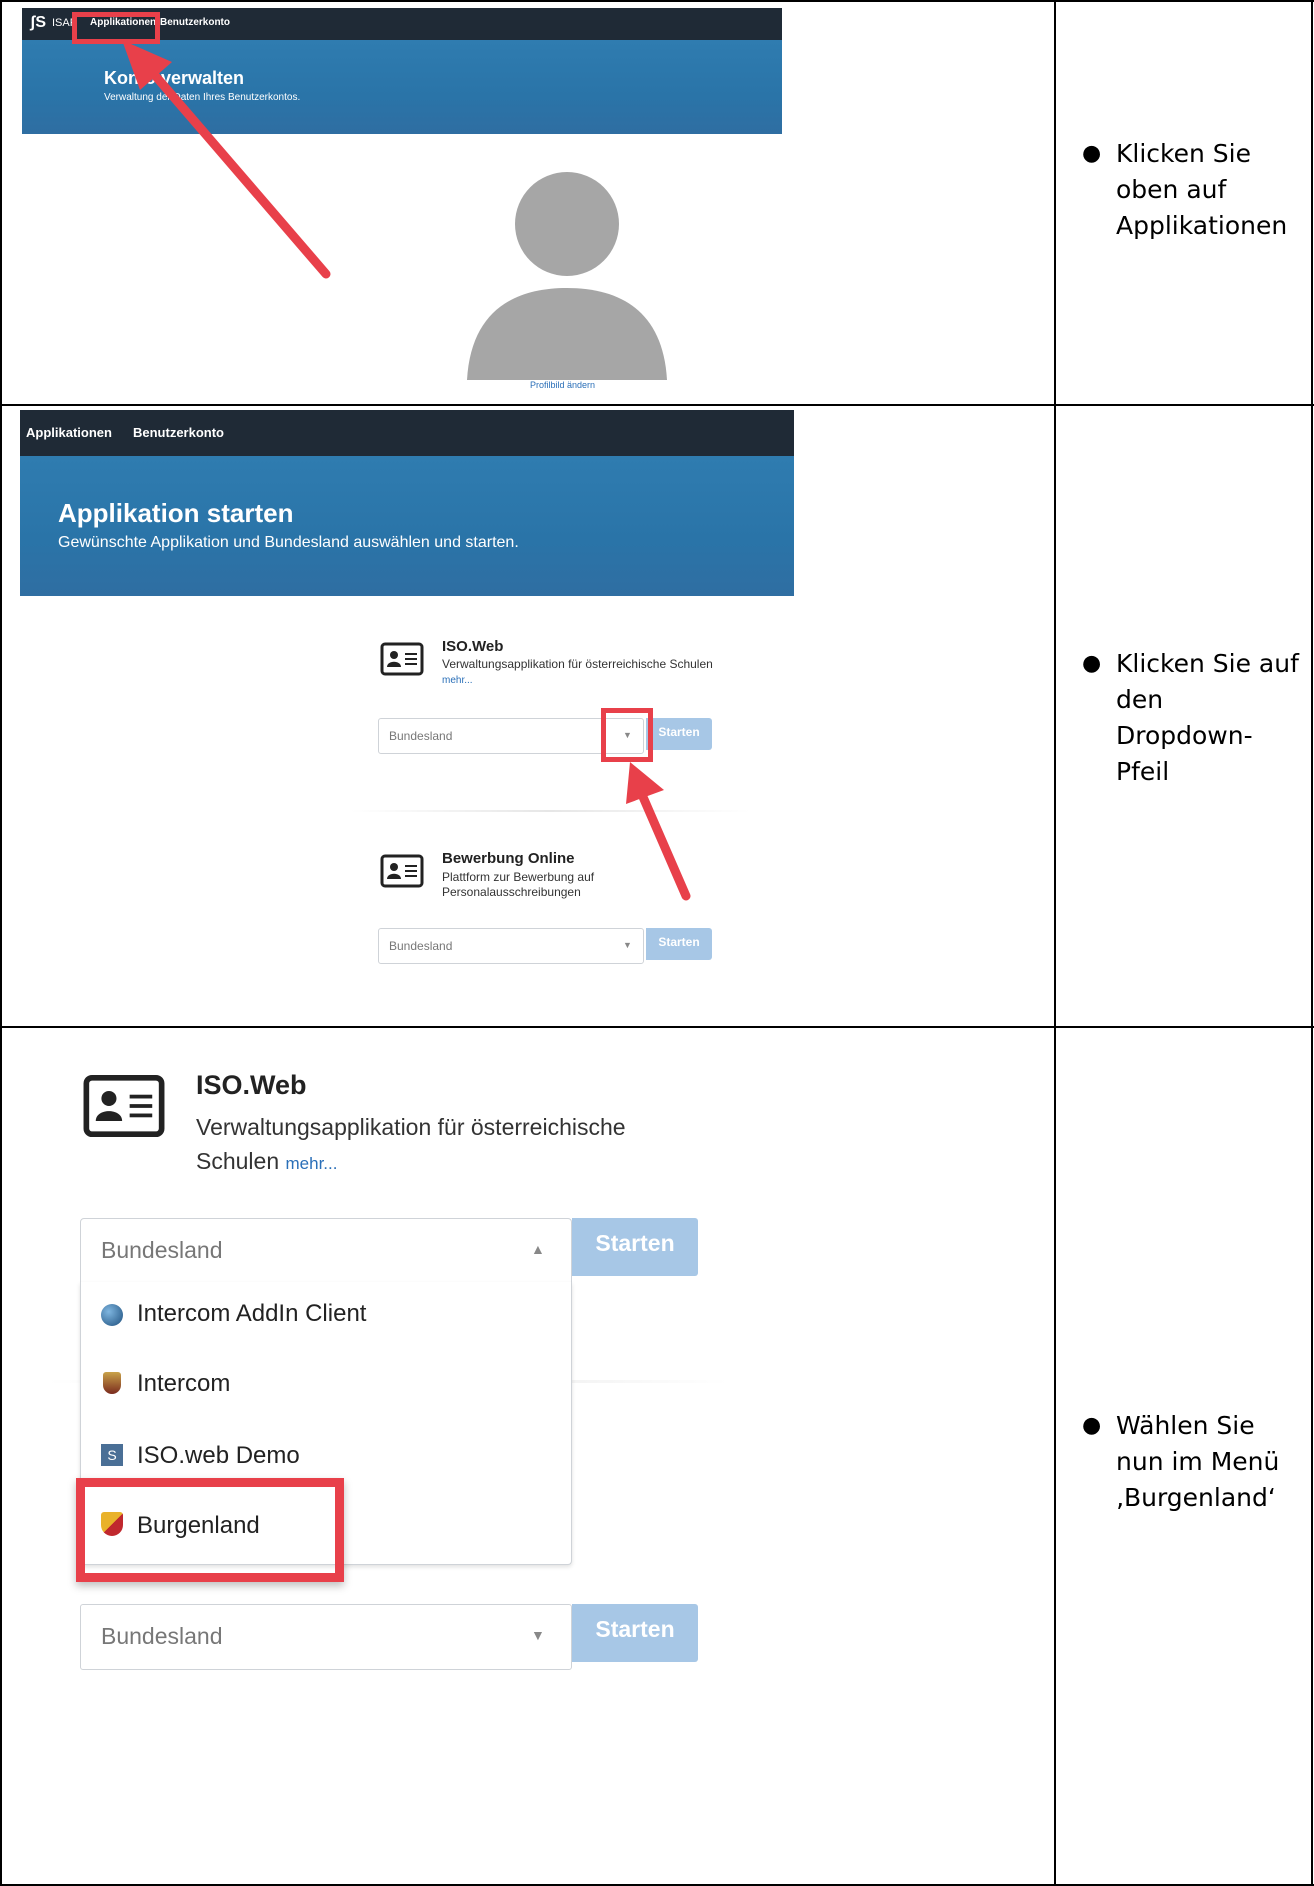 This screenshot has width=1314, height=1886. What do you see at coordinates (112, 1383) in the screenshot?
I see `coat-of-arms-icon` at bounding box center [112, 1383].